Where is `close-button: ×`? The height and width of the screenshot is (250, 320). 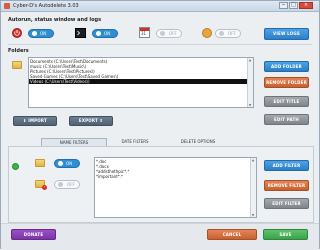
close-button: × is located at coordinates (306, 5).